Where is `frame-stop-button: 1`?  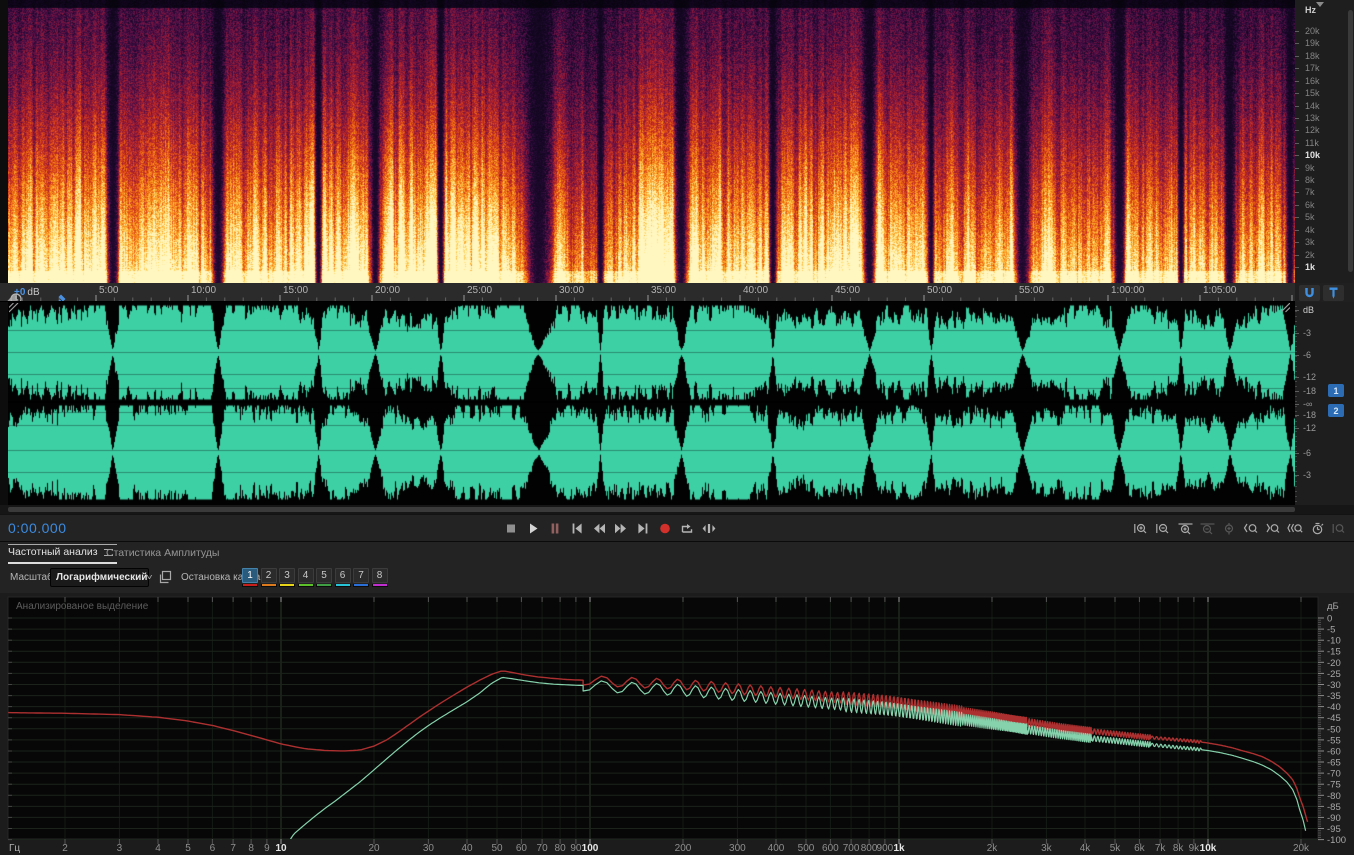
frame-stop-button: 1 is located at coordinates (250, 577).